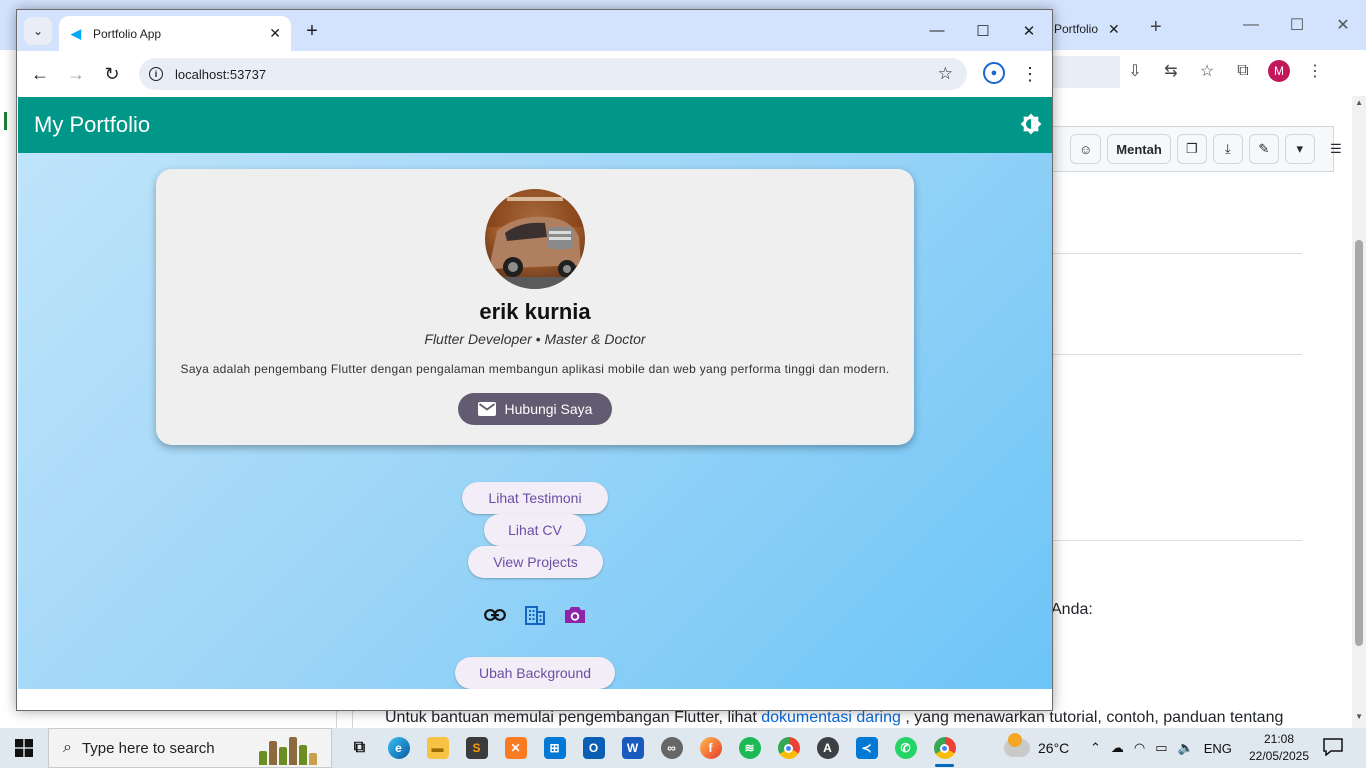 This screenshot has width=1366, height=768. What do you see at coordinates (535, 311) in the screenshot?
I see `profile-name: erik kurnia` at bounding box center [535, 311].